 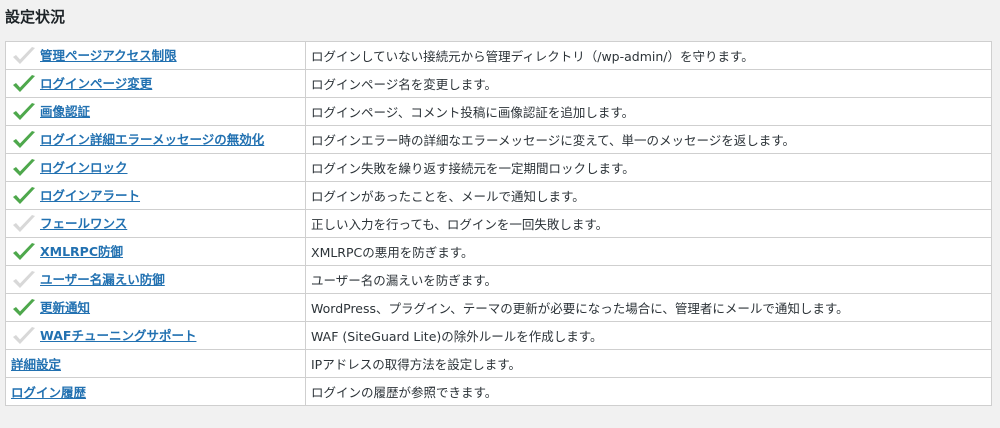 I want to click on feature-description: IPアドレスの取得方法を設定します。, so click(x=648, y=363).